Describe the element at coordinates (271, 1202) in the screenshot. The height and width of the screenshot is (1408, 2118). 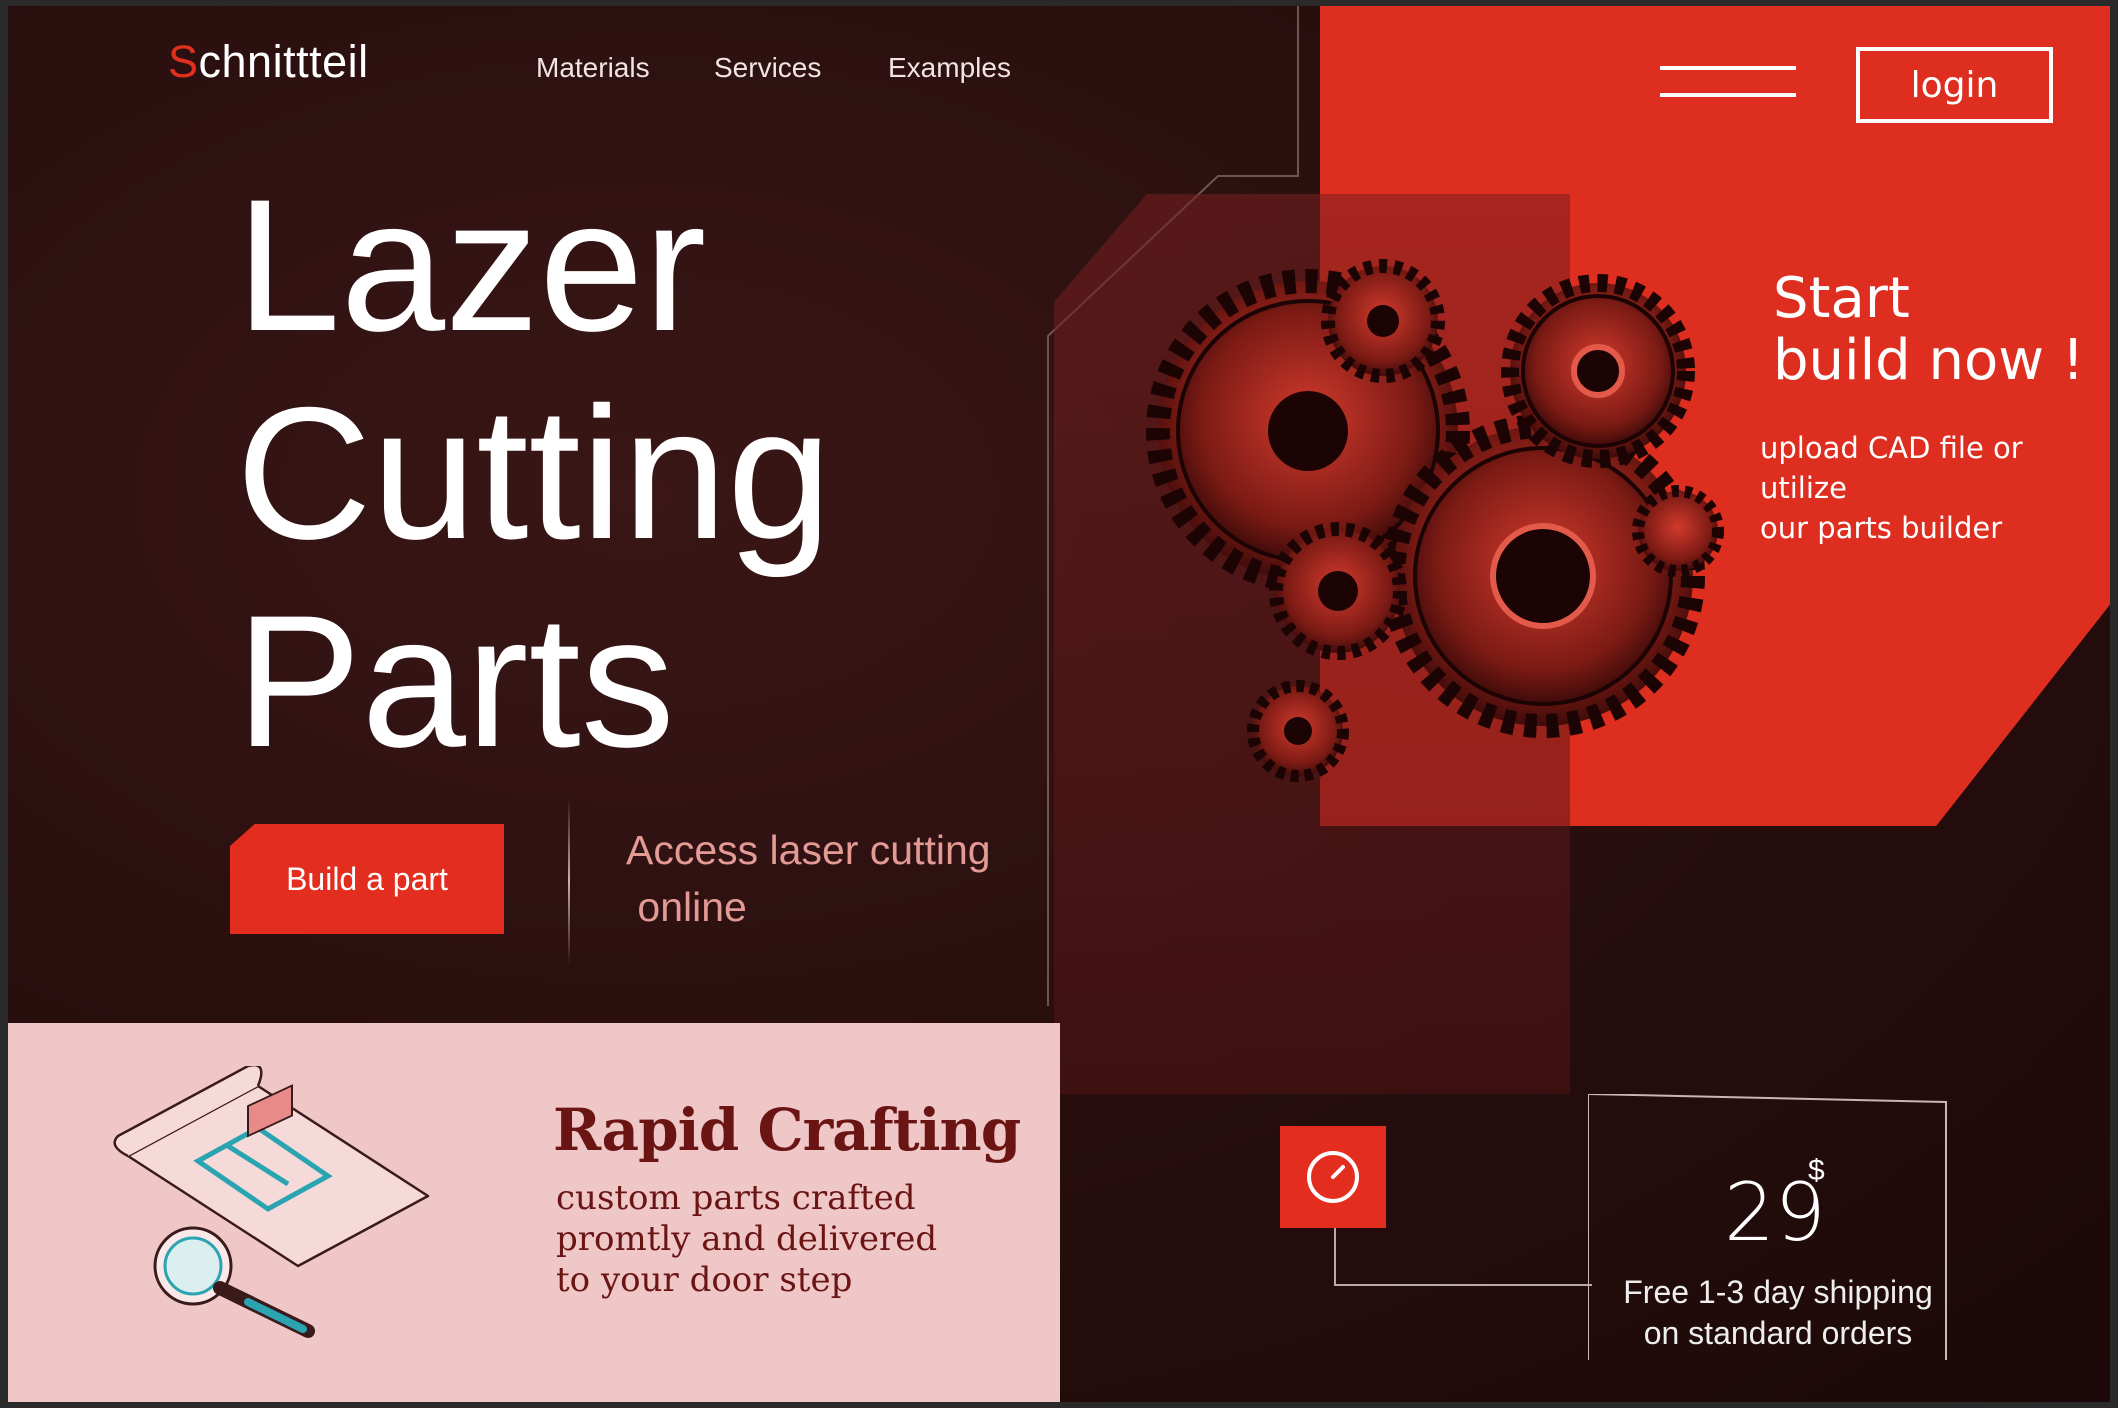
I see `blueprint-magnifier-illustration` at that location.